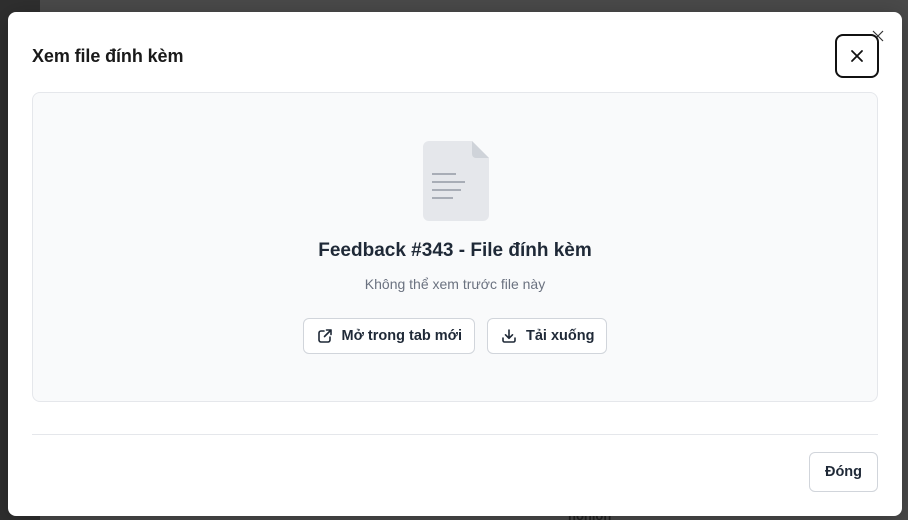  I want to click on open-in-new-tab-label: Mở trong tab mới, so click(402, 336).